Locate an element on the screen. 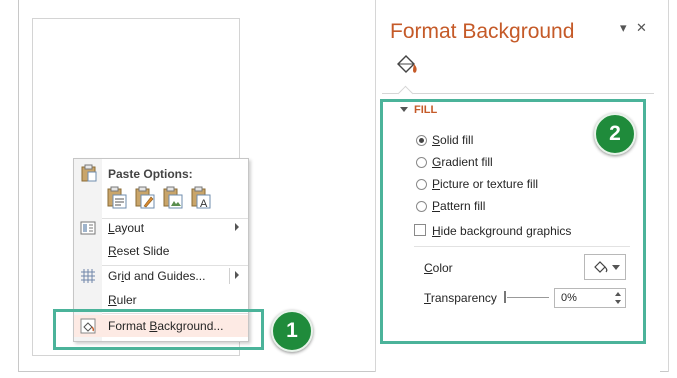 The width and height of the screenshot is (677, 378). menu-item-layout: Layout is located at coordinates (161, 228).